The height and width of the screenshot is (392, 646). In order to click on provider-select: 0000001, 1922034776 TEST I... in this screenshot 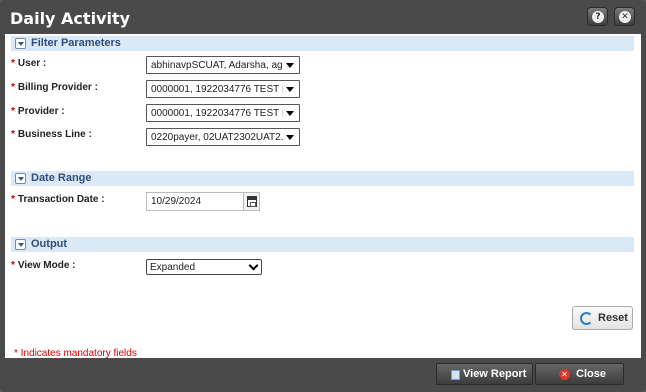, I will do `click(223, 113)`.